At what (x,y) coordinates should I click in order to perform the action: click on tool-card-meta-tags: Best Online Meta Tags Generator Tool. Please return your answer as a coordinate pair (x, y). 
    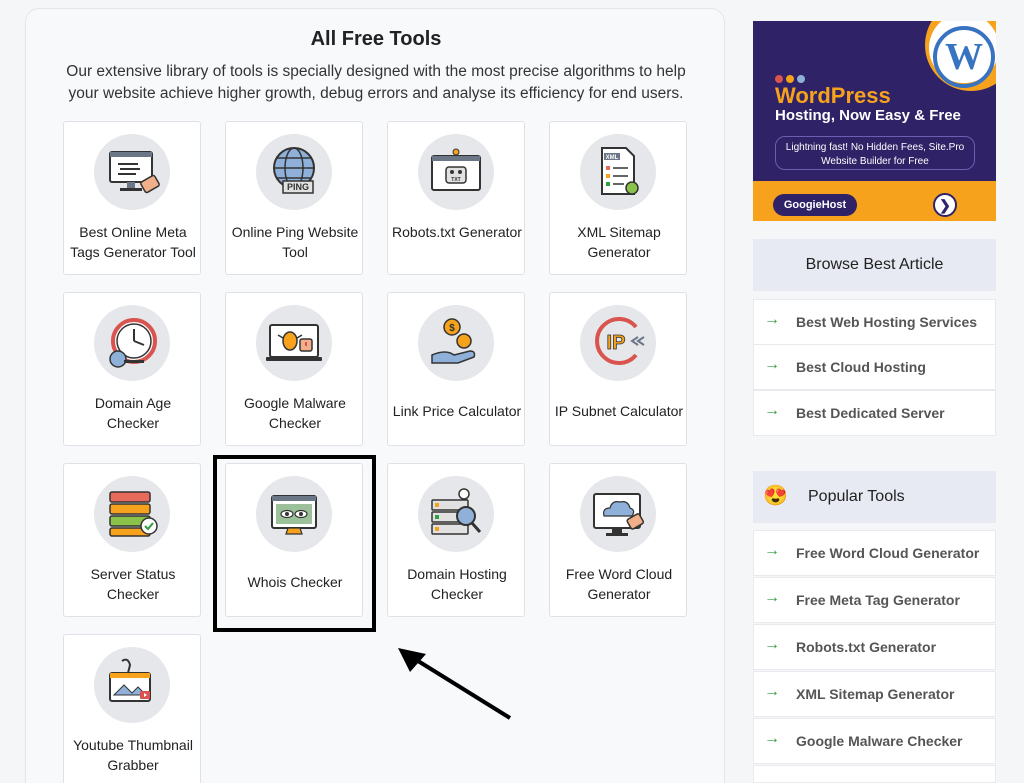
    Looking at the image, I should click on (132, 198).